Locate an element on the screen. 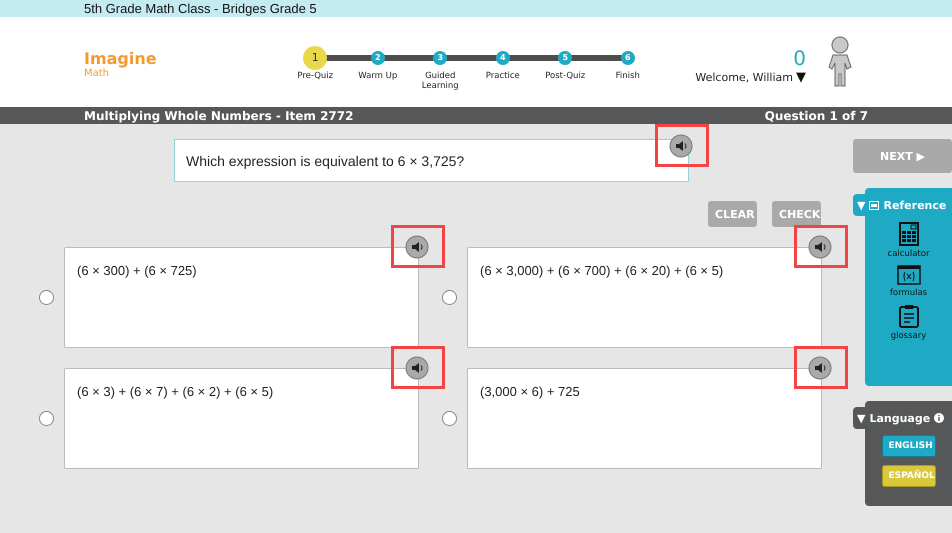  clipboard-icon is located at coordinates (908, 316).